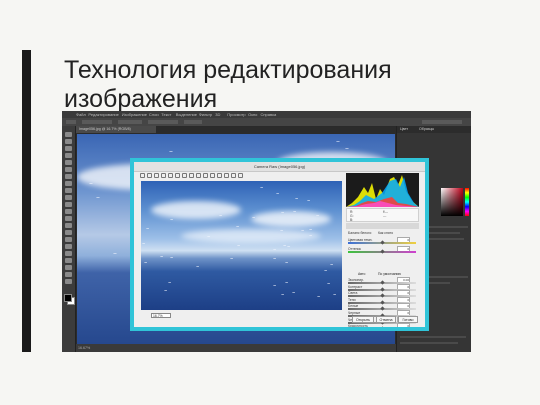  Describe the element at coordinates (269, 114) in the screenshot. I see `menu-item: Справка` at that location.